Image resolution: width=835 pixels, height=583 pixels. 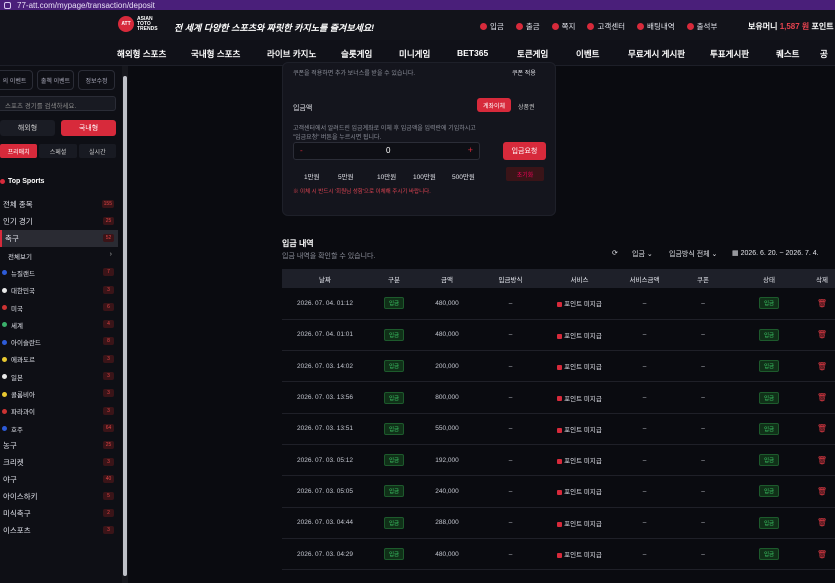 I want to click on url-text: 77-att.com/mypage/transaction/deposit, so click(x=86, y=5).